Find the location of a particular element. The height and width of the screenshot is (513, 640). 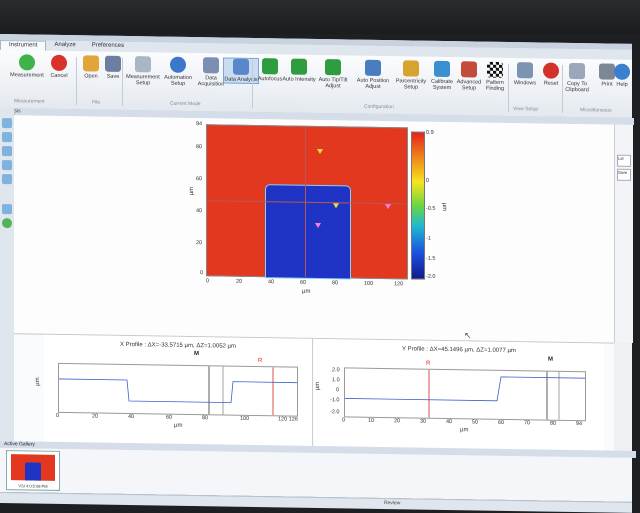

copy-clipboard-button: Copy To Clipboard is located at coordinates (577, 78).